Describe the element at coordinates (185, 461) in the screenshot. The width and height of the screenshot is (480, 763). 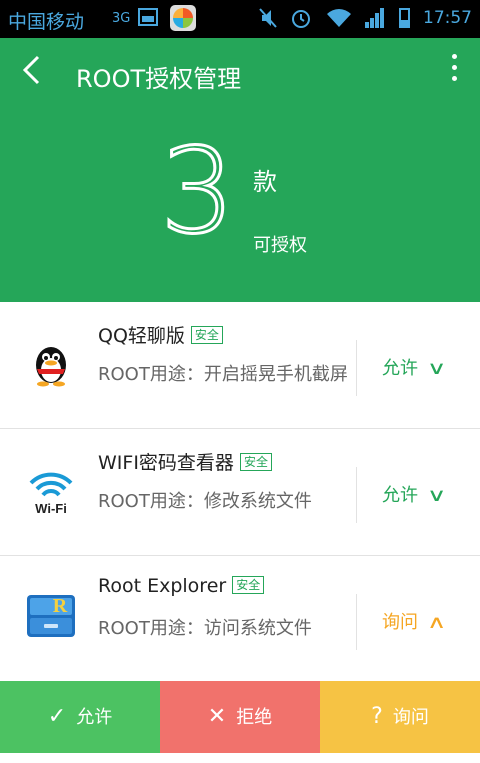
I see `app-name: WIFI密码查看器 安全` at that location.